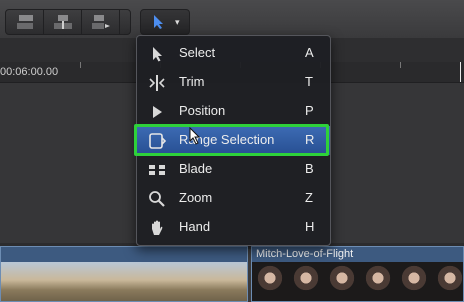 The image size is (464, 302). What do you see at coordinates (233, 111) in the screenshot?
I see `menu-item-position: Position P` at bounding box center [233, 111].